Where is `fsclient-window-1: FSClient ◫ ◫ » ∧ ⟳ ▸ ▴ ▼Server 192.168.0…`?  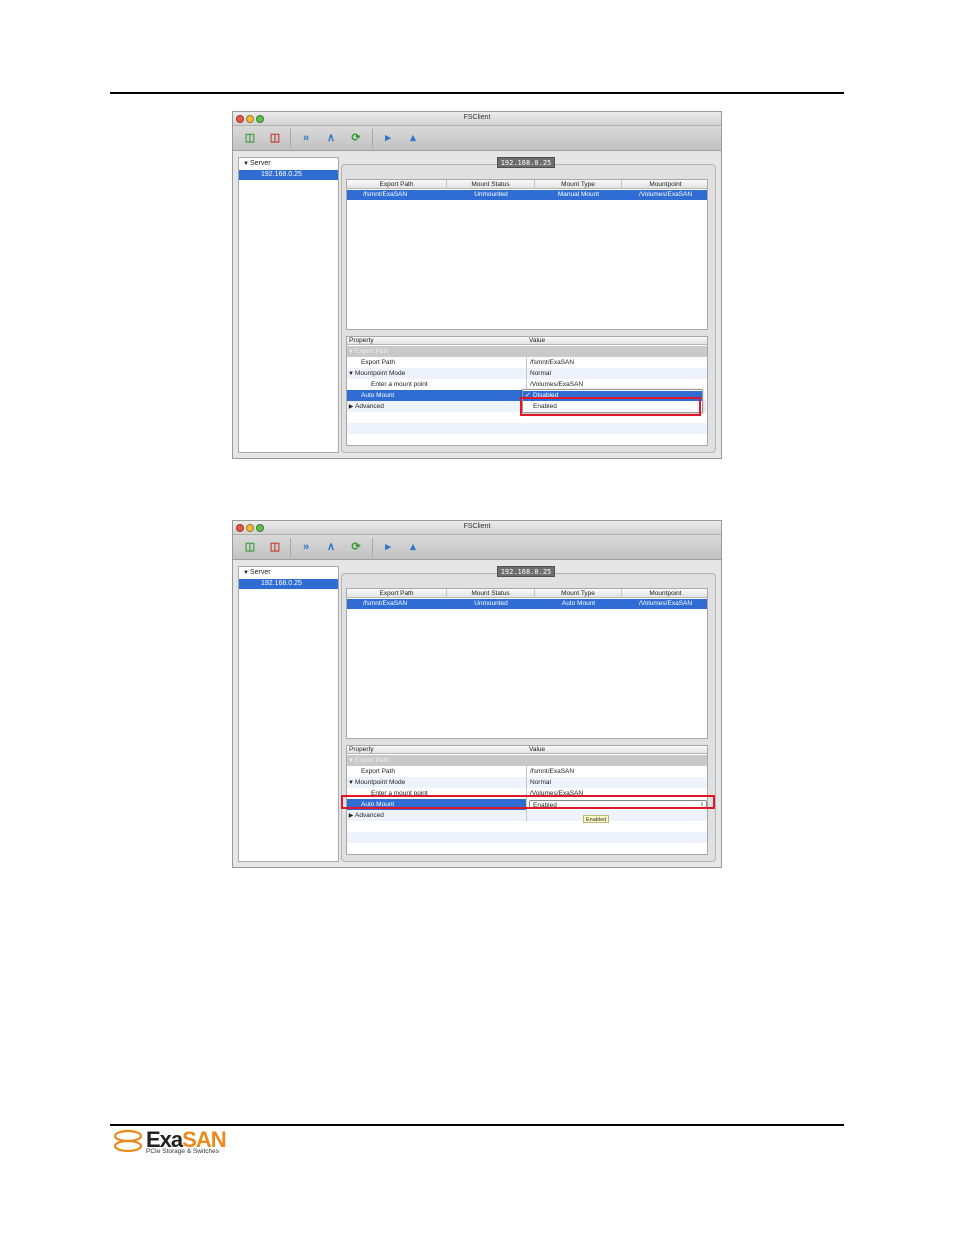
fsclient-window-1: FSClient ◫ ◫ » ∧ ⟳ ▸ ▴ ▼Server 192.168.0… is located at coordinates (477, 285).